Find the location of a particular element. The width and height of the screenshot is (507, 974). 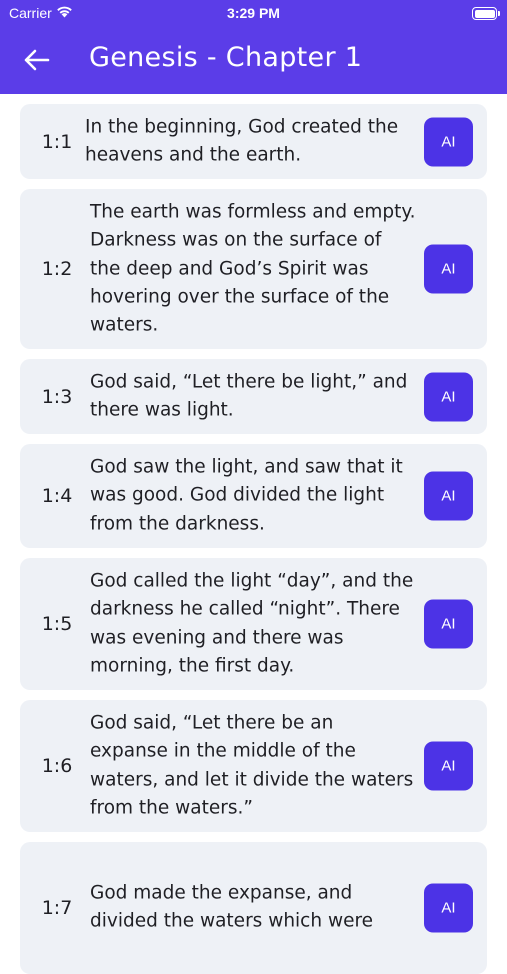

verse-number: 1:2 is located at coordinates (57, 269).